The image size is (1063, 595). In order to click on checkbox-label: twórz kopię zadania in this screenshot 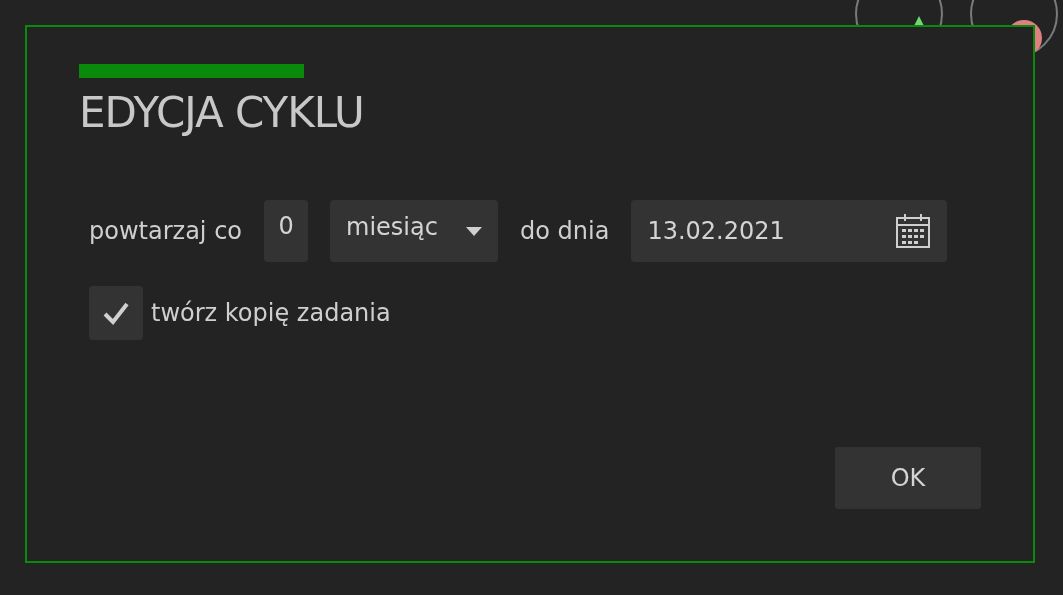, I will do `click(271, 314)`.